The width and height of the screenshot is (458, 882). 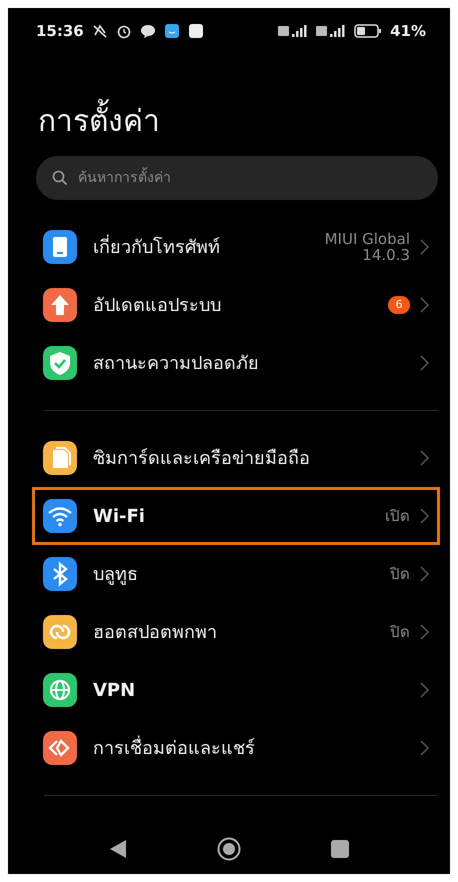 What do you see at coordinates (156, 247) in the screenshot?
I see `item-label: เกี่ยวกับโทรศัพท์` at bounding box center [156, 247].